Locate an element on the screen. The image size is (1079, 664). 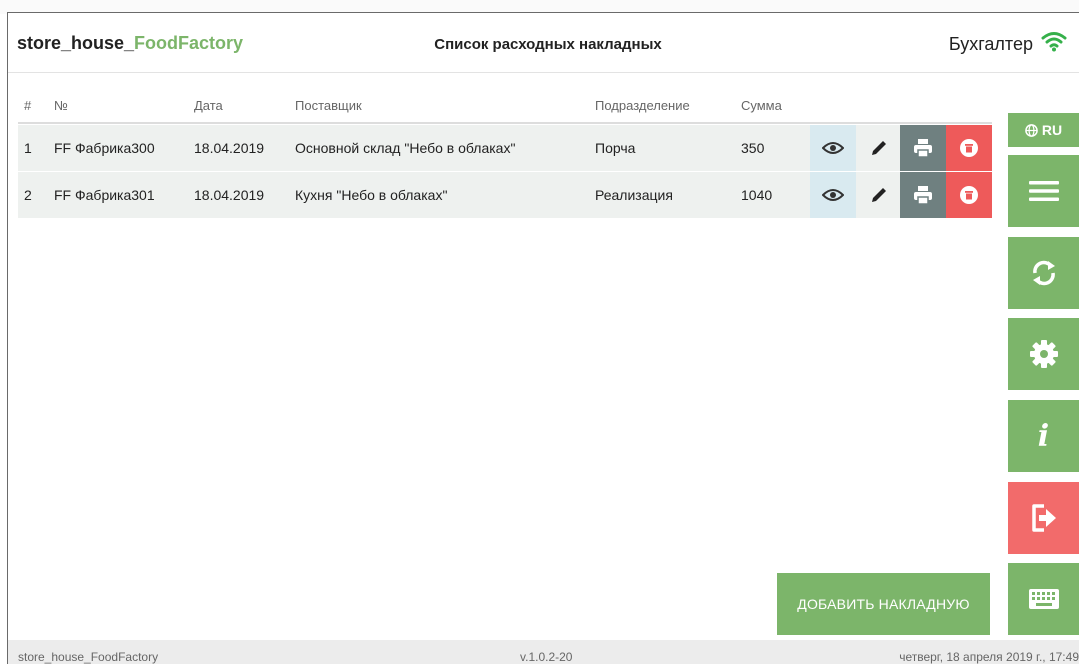
keyboard-button is located at coordinates (1043, 599).